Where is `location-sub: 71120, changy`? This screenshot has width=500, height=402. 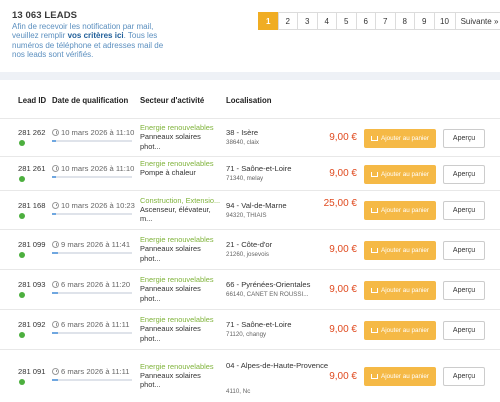
location-sub: 71120, changy is located at coordinates (246, 334).